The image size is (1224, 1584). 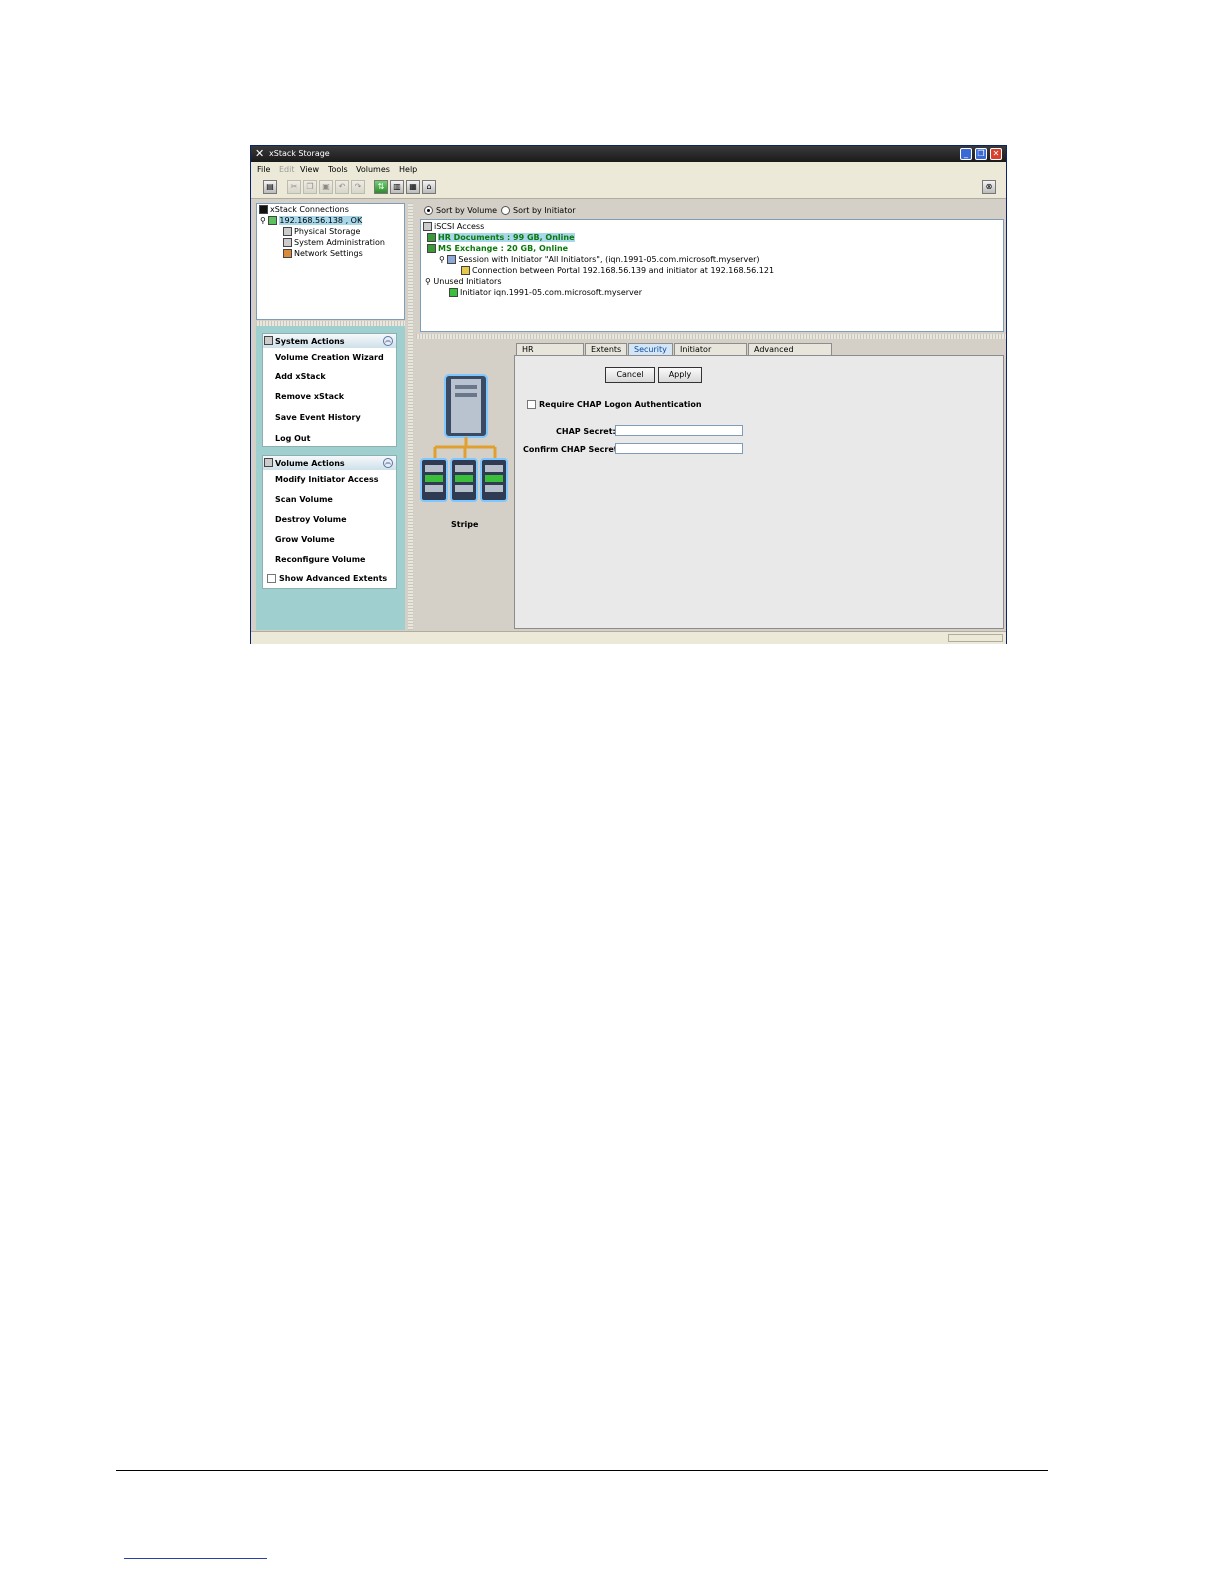 I want to click on volume-icon, so click(x=268, y=462).